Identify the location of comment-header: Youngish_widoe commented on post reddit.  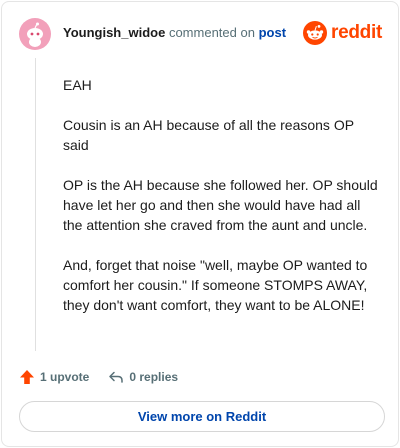
(200, 34).